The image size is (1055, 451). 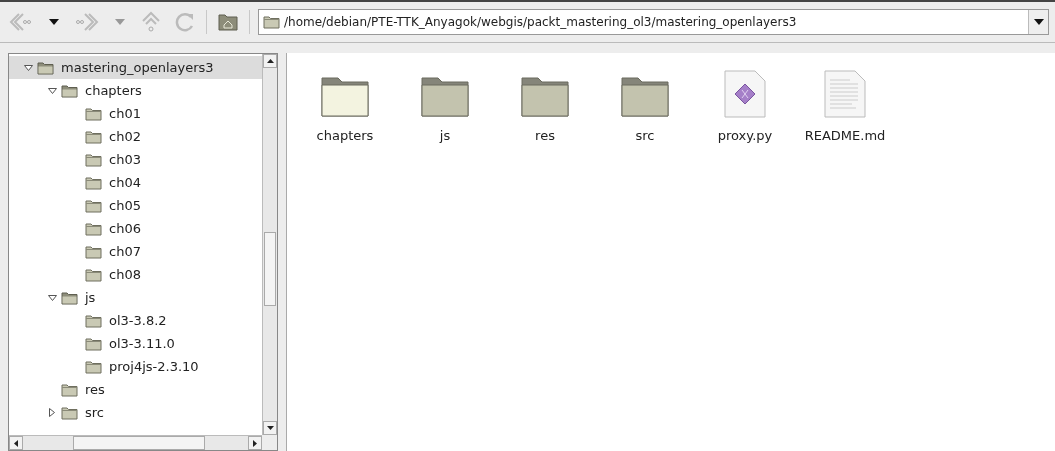 I want to click on script-file-icon, so click(x=745, y=94).